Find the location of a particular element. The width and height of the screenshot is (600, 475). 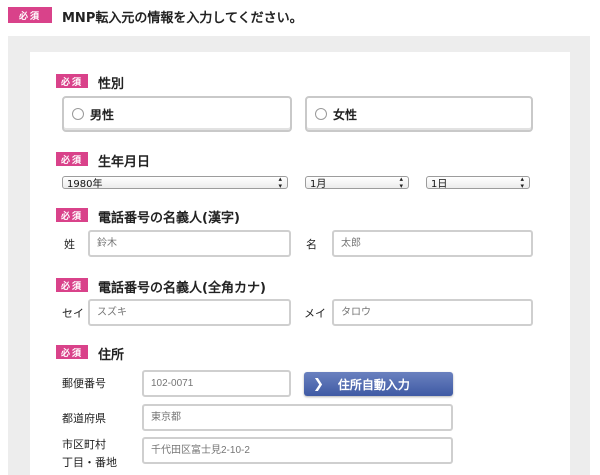

city-label-line2: 丁目・番地 is located at coordinates (89, 462).